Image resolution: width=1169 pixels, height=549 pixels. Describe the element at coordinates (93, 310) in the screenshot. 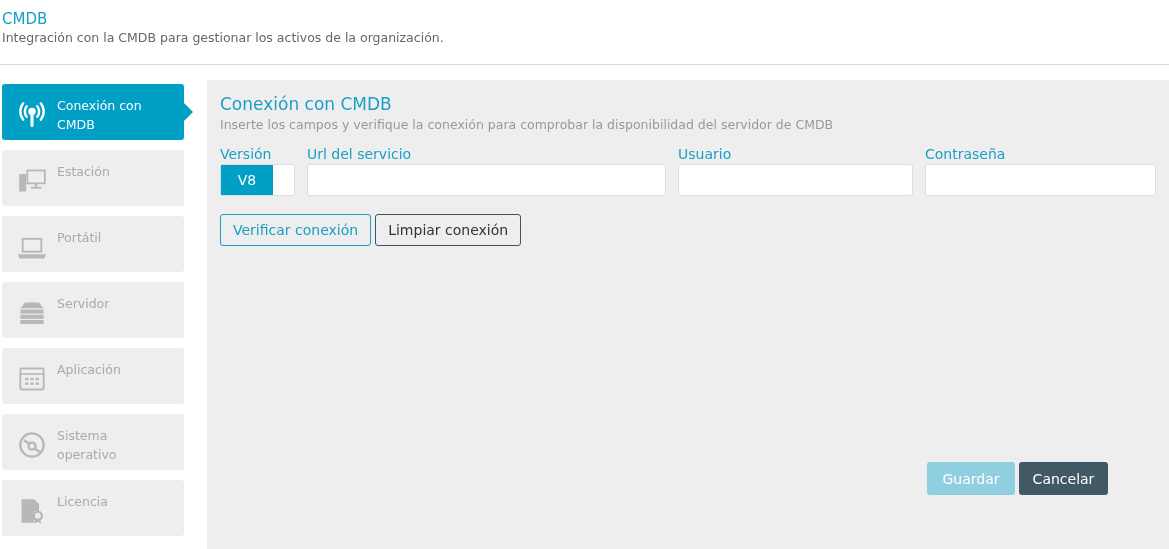

I see `sidebar-item: Servidor` at that location.